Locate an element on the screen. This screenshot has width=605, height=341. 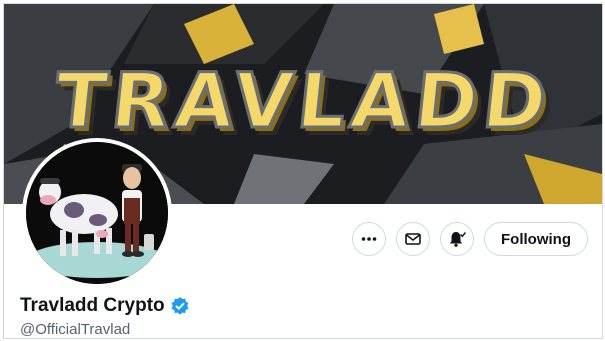
more-button is located at coordinates (369, 239).